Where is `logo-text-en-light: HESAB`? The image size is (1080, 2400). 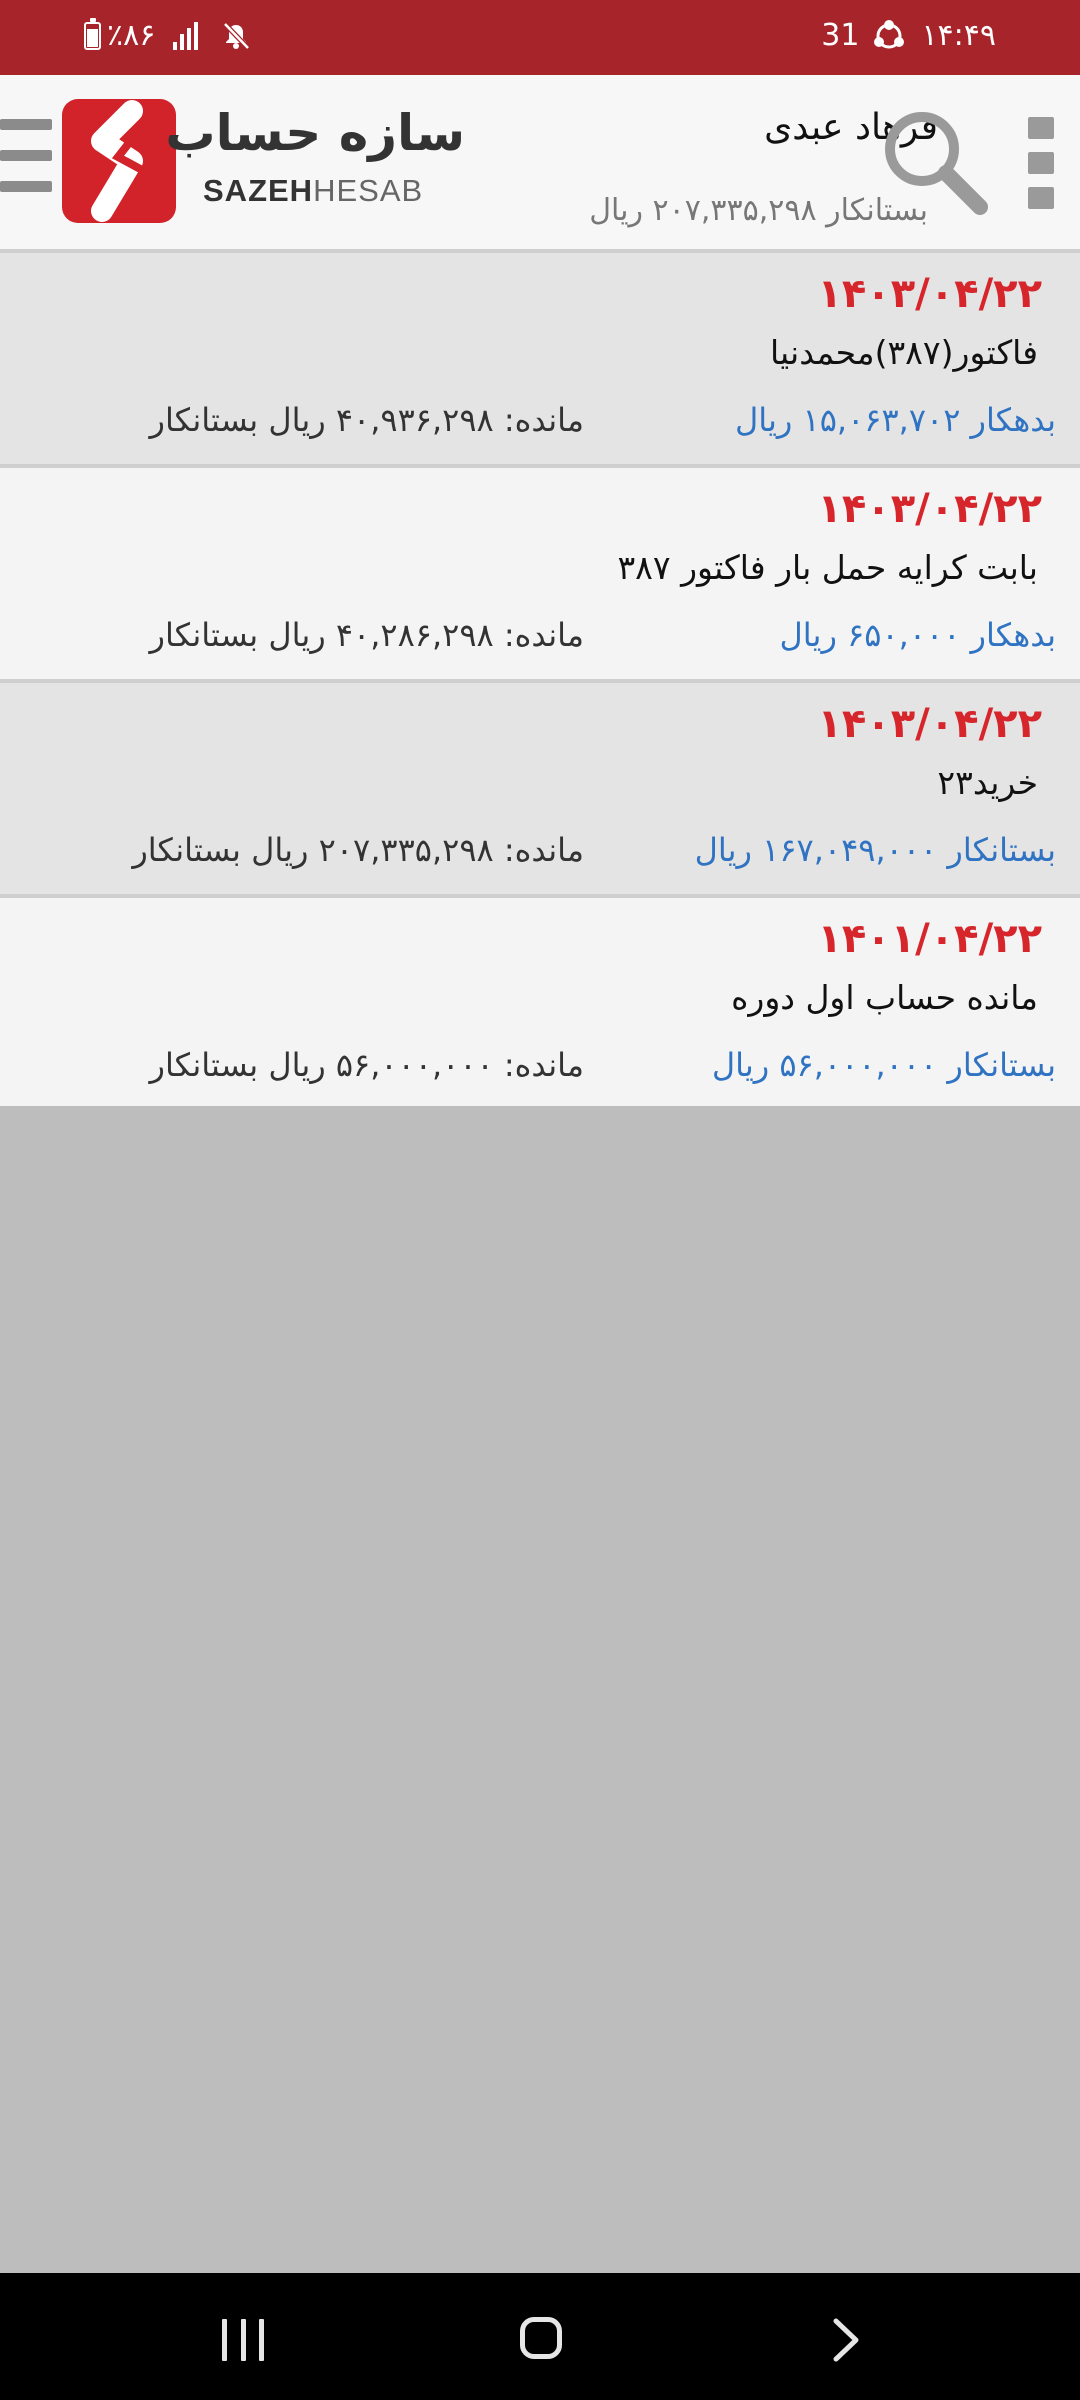
logo-text-en-light: HESAB is located at coordinates (368, 190).